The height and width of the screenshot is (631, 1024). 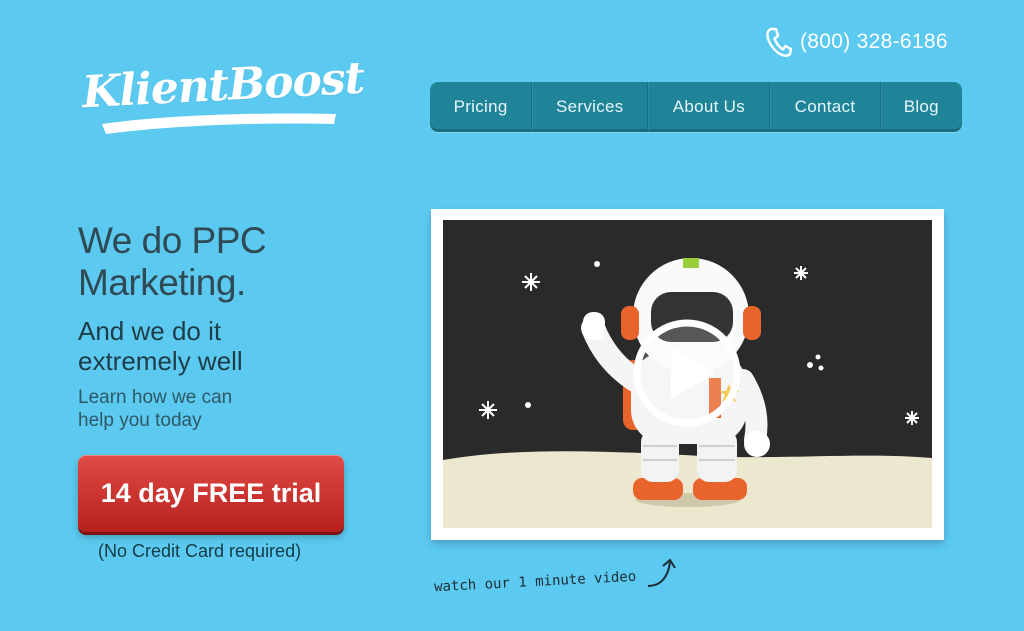 What do you see at coordinates (590, 107) in the screenshot?
I see `nav-item-services: Services` at bounding box center [590, 107].